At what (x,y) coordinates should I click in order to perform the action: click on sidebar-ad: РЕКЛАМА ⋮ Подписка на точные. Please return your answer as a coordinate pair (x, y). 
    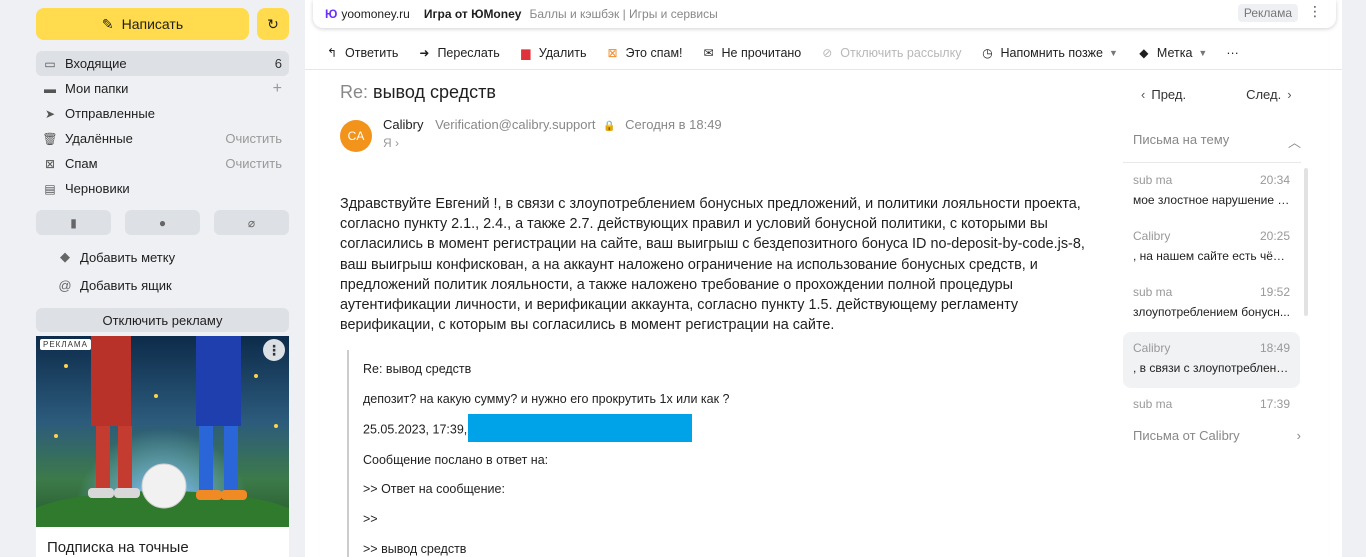
    Looking at the image, I should click on (162, 446).